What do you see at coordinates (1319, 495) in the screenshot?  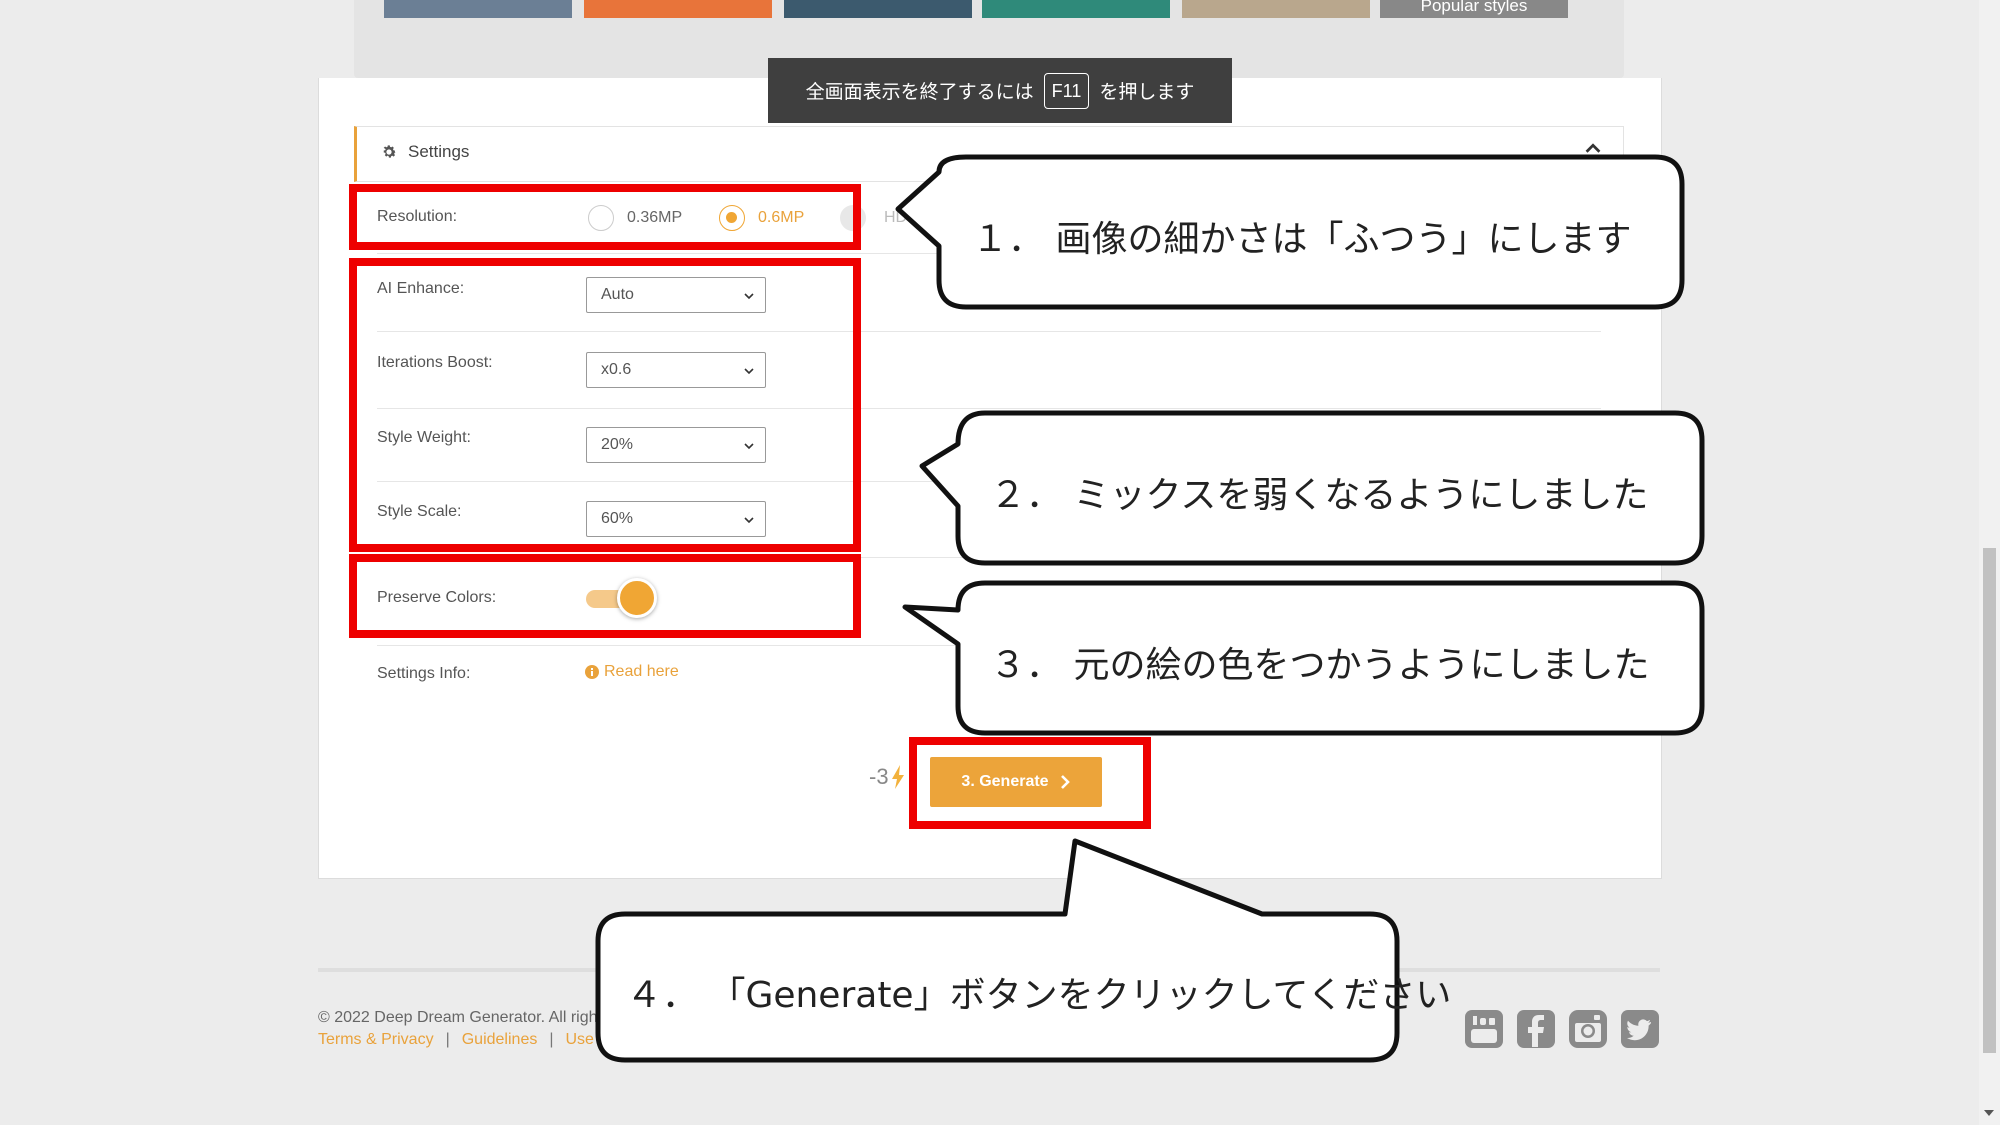 I see `callout-2-text: ２． ミックスを弱くなるようにしました` at bounding box center [1319, 495].